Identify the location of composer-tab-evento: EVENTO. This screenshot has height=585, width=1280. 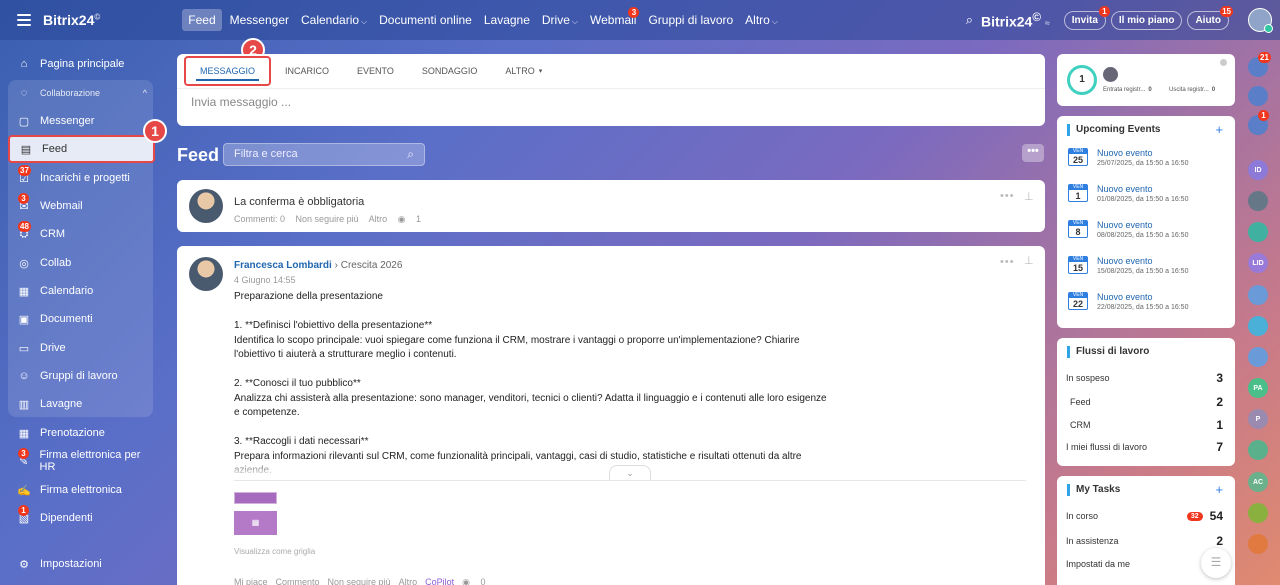
(375, 71).